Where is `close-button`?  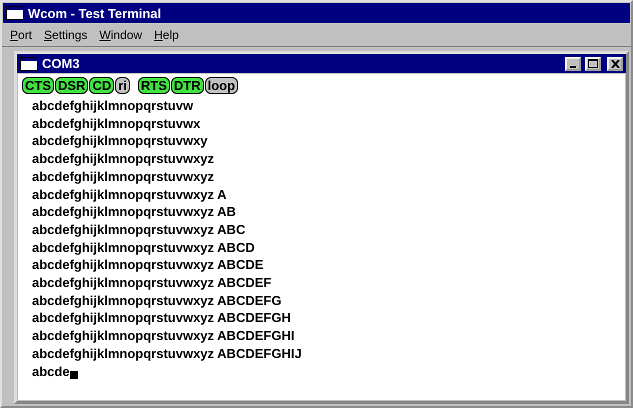 close-button is located at coordinates (615, 63).